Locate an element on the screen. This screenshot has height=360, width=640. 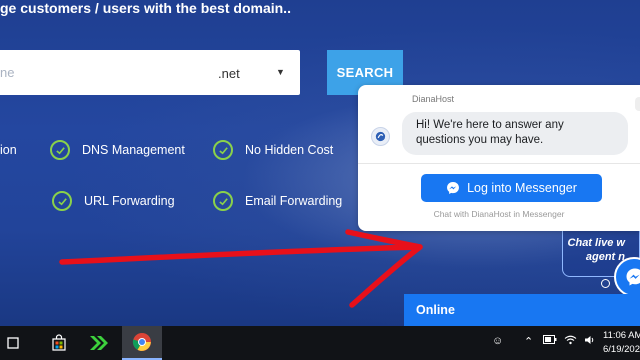
feature-item: DNS Management is located at coordinates (117, 150).